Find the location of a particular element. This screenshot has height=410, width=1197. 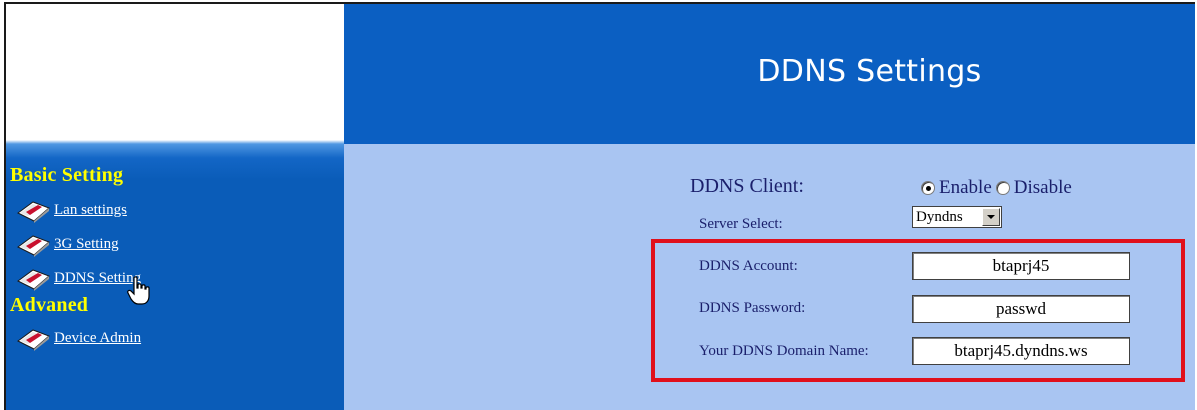

sidebar-section-advanced: Advaned is located at coordinates (49, 305).